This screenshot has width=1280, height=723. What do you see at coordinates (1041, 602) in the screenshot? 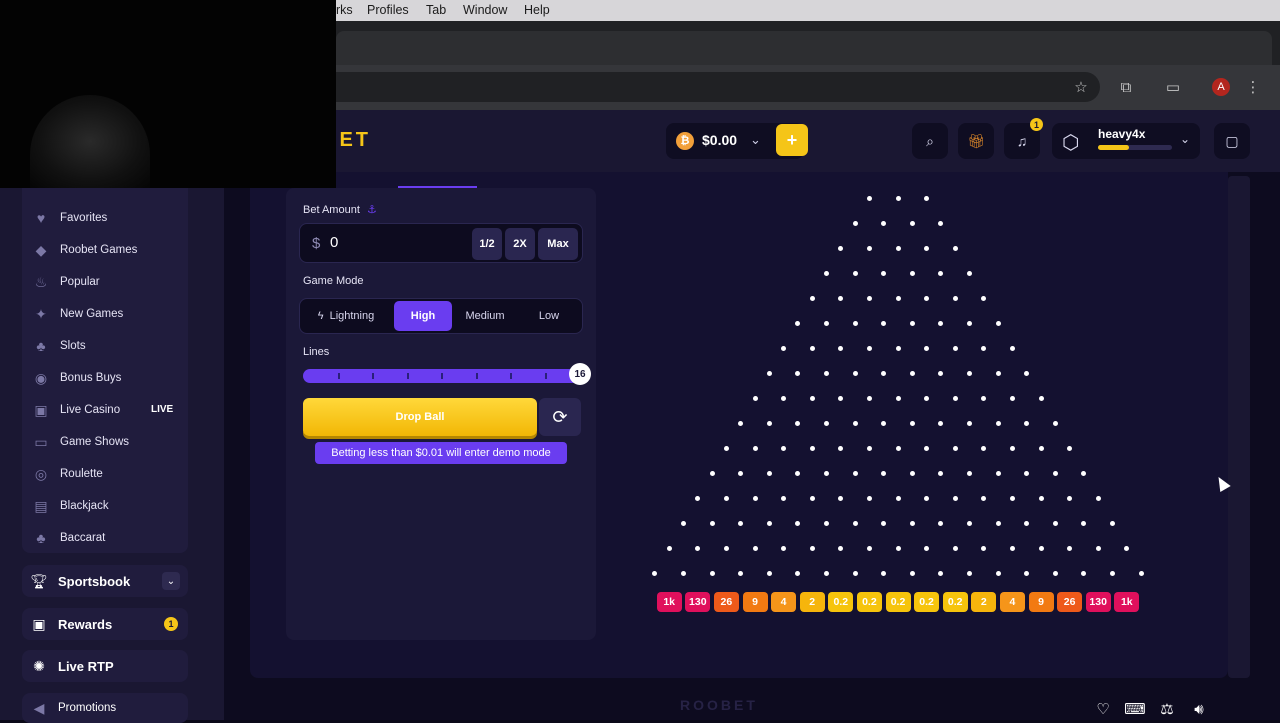
I see `multiplier-slot: 9` at bounding box center [1041, 602].